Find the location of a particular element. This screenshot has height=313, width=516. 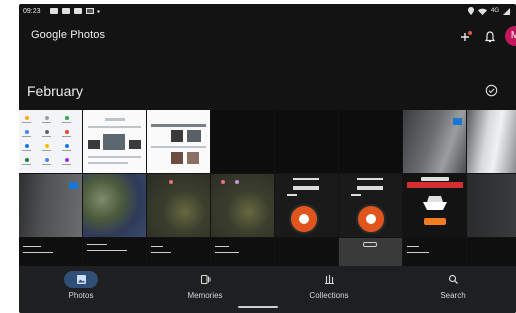

photos-icon is located at coordinates (81, 279).